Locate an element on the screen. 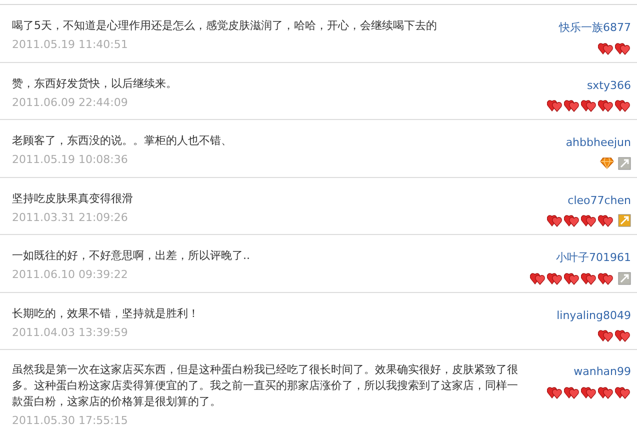 The width and height of the screenshot is (637, 447). username-link: ahbbheejun is located at coordinates (598, 143).